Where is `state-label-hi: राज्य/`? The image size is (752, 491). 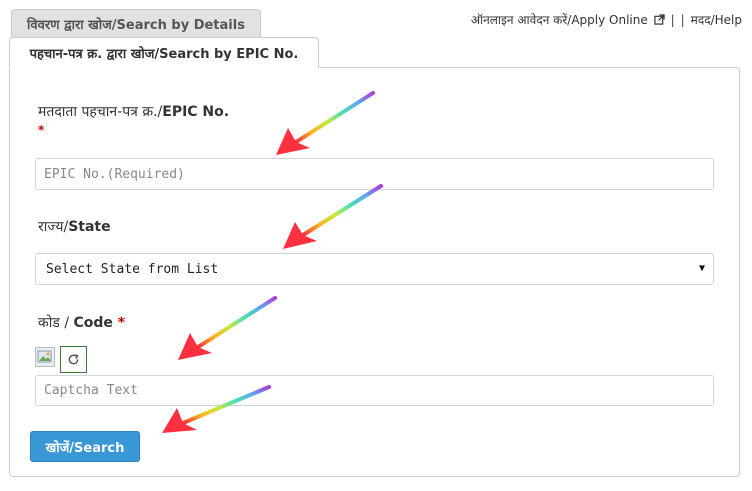 state-label-hi: राज्य/ is located at coordinates (53, 227).